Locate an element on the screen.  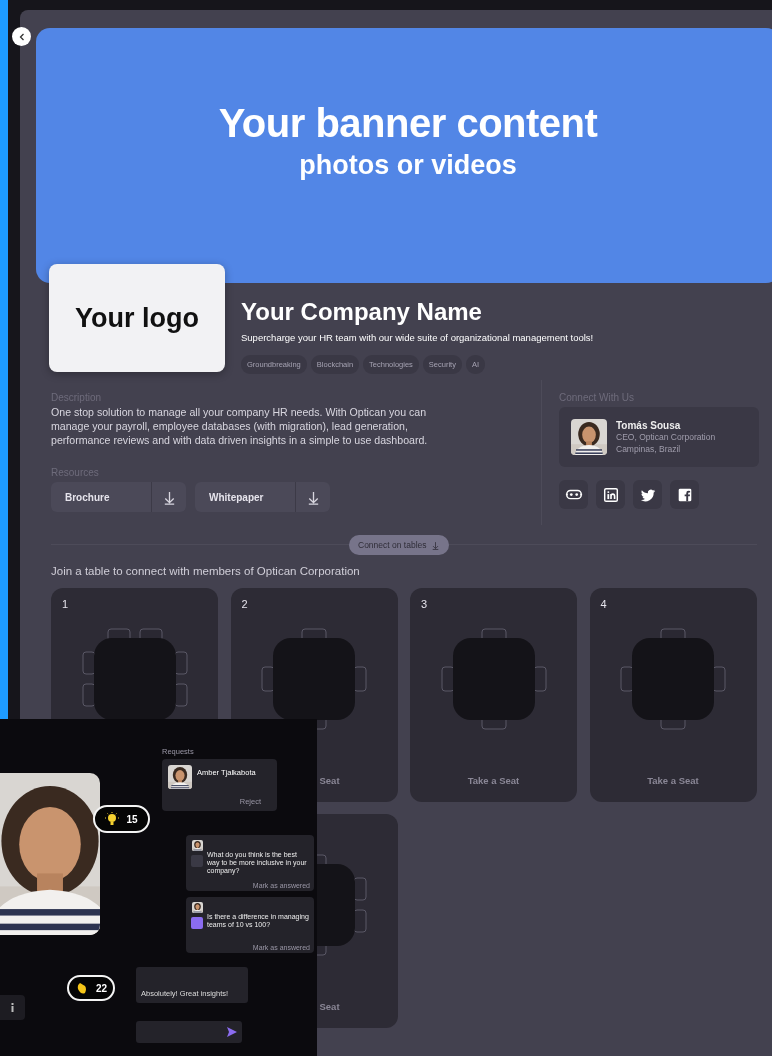
contact-role: CEO, Optican Corporation is located at coordinates (666, 436).